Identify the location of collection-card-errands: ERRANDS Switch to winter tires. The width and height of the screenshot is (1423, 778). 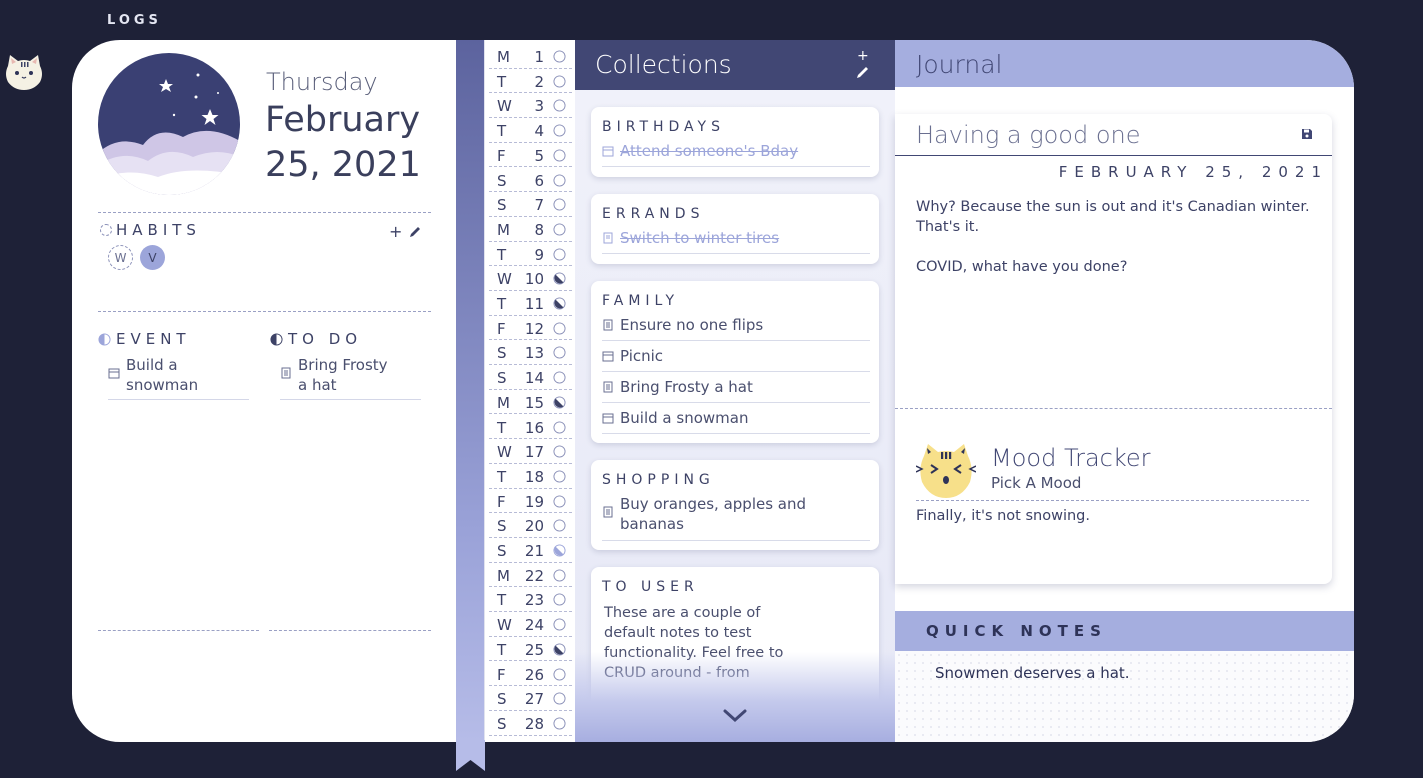
(735, 229).